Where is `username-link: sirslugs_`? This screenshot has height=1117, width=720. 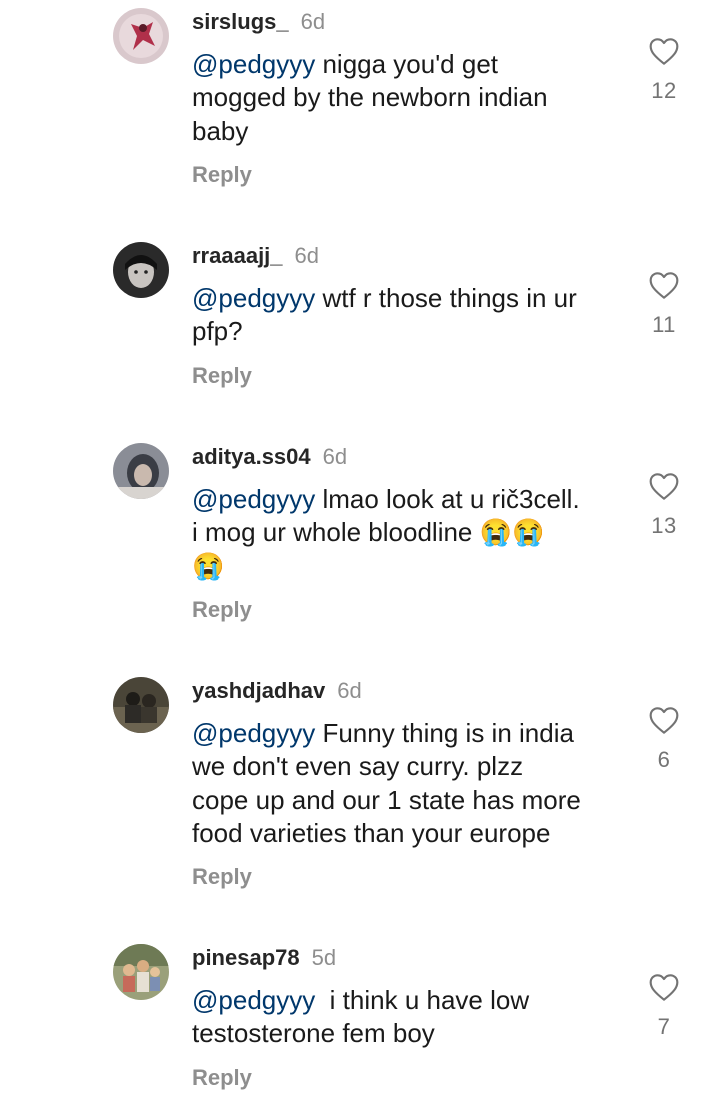 username-link: sirslugs_ is located at coordinates (240, 22).